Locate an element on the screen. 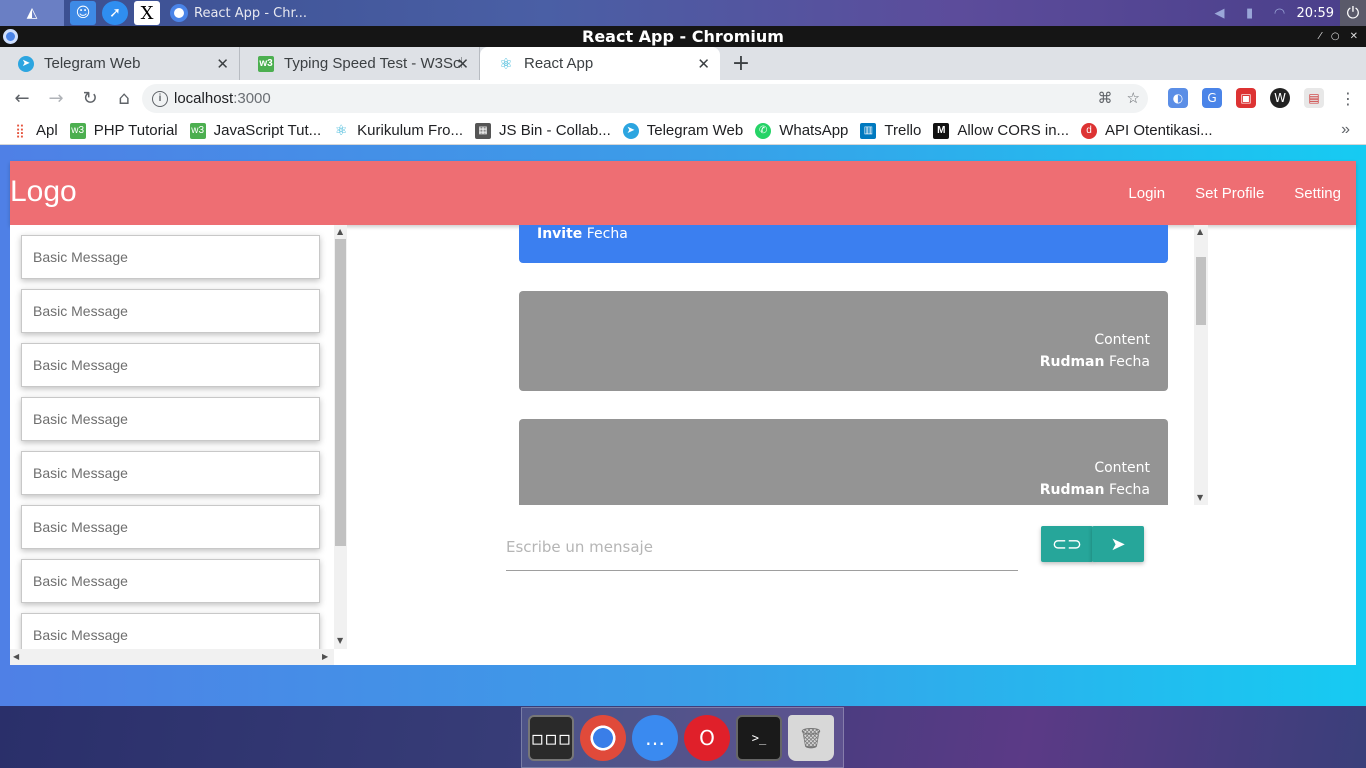 This screenshot has width=1366, height=768. reload-icon: ↻ is located at coordinates (90, 99).